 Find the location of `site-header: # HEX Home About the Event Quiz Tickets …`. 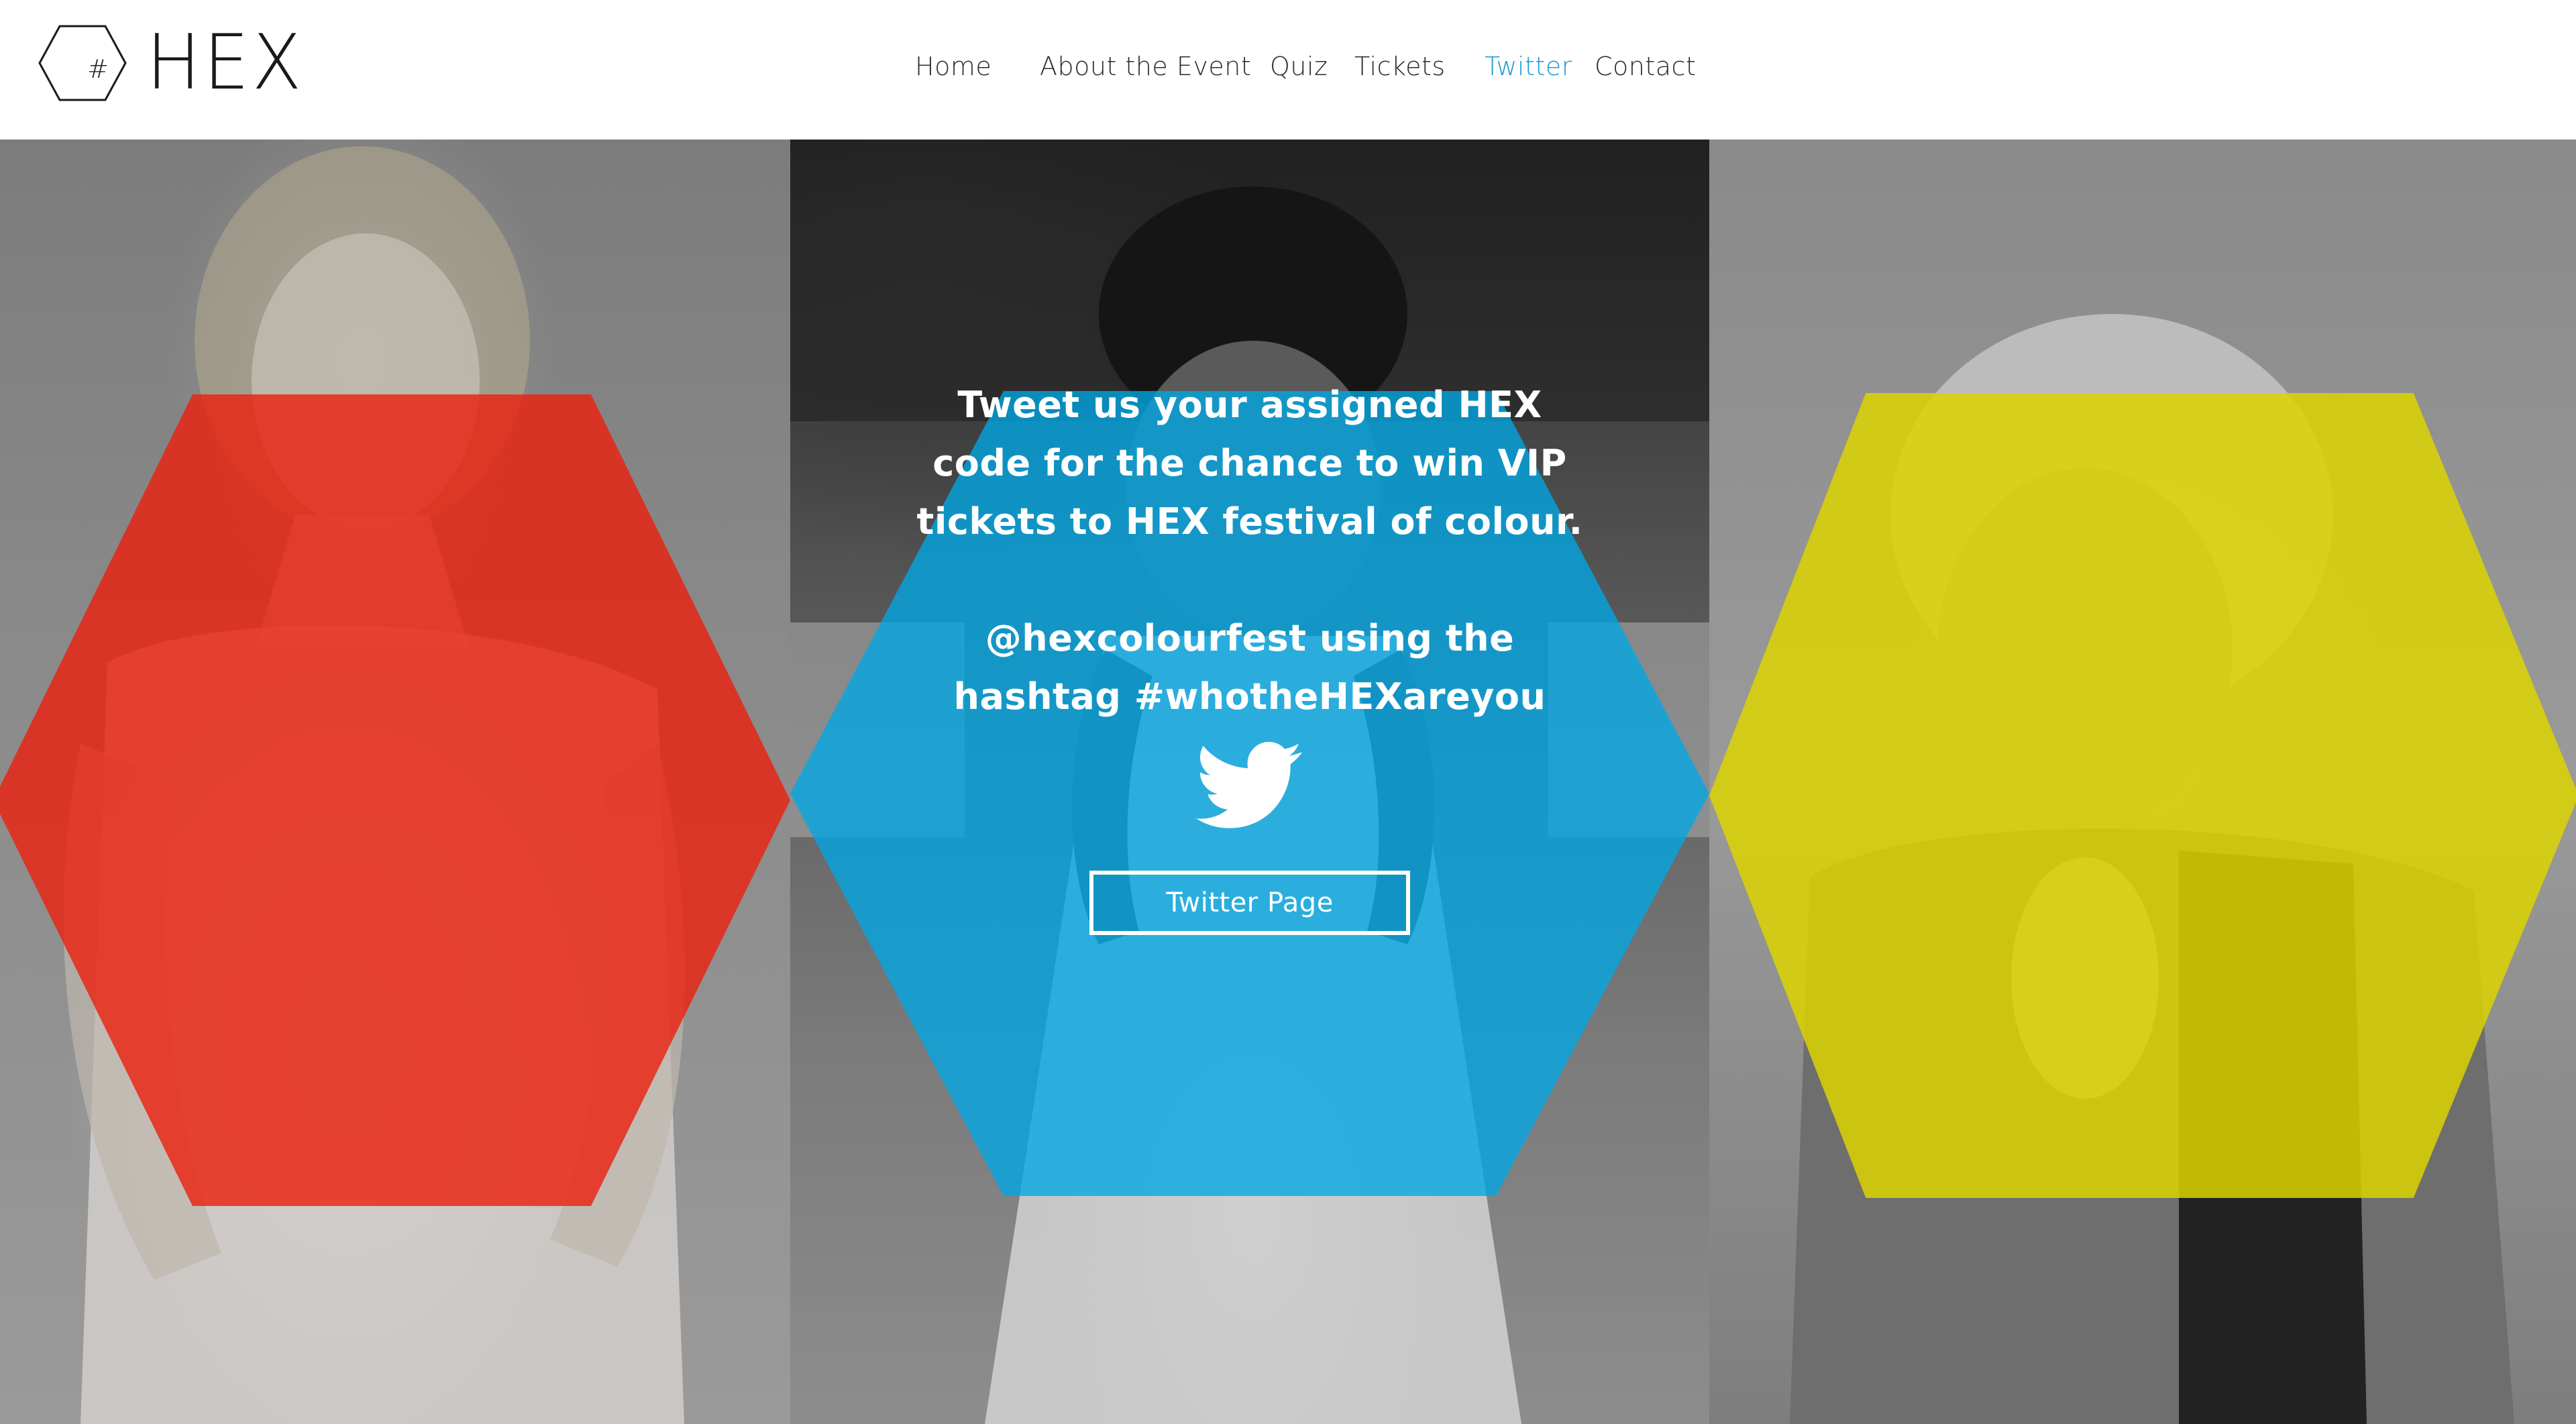

site-header: # HEX Home About the Event Quiz Tickets … is located at coordinates (1288, 70).